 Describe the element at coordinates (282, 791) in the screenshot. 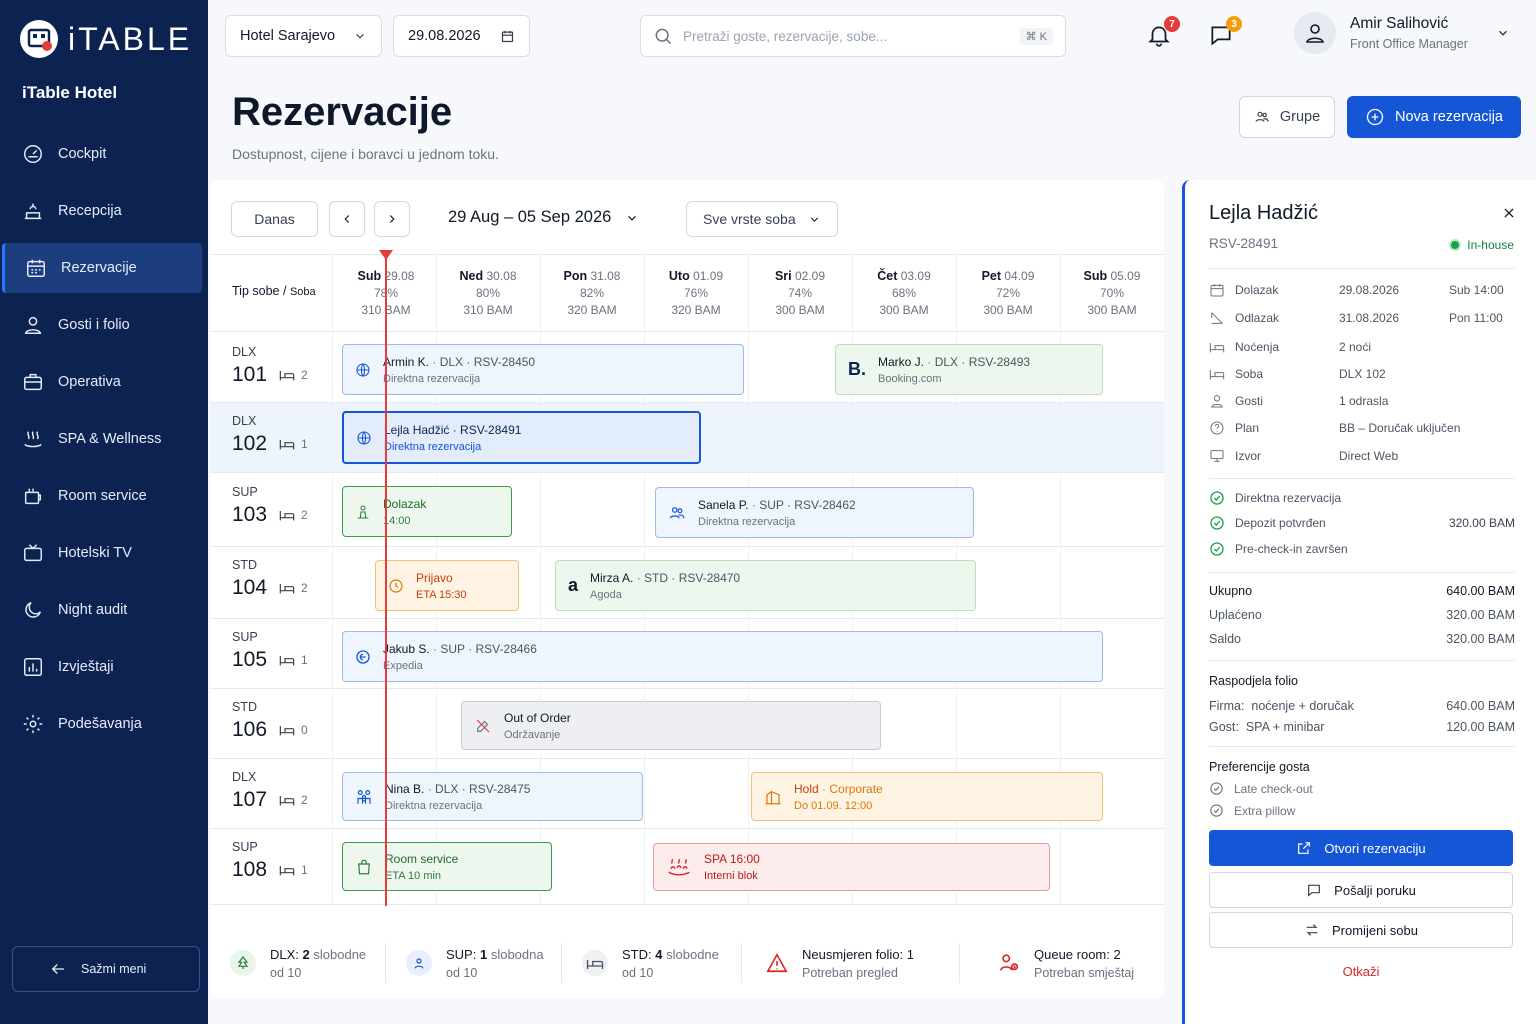

I see `room-row-label: DLX 107 2` at that location.